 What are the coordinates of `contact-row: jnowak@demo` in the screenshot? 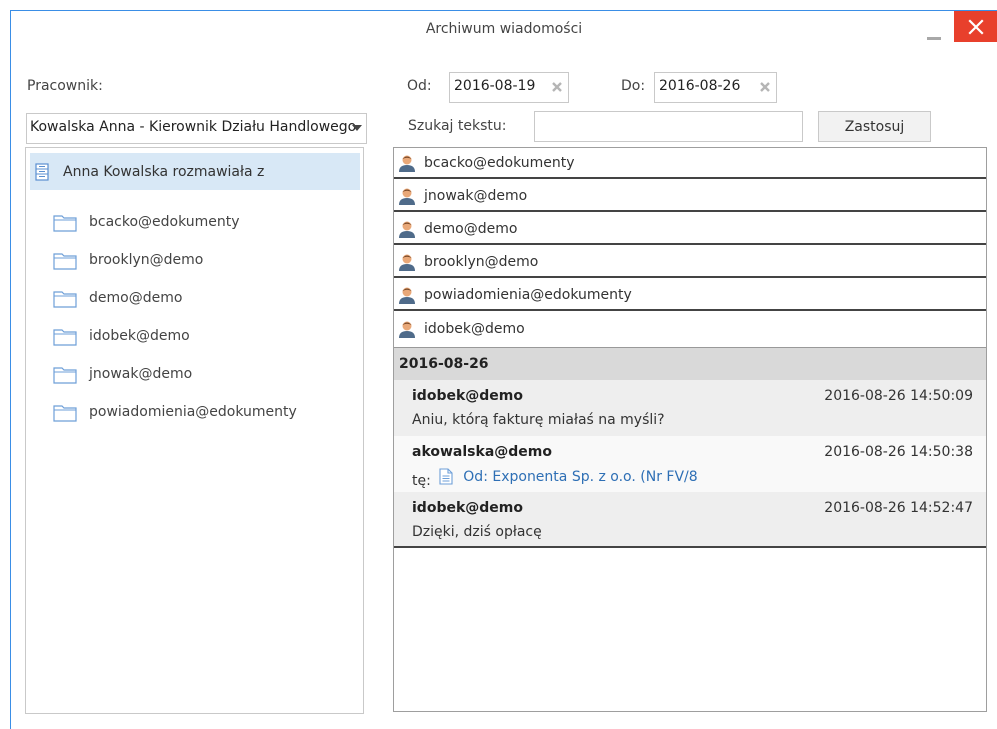 It's located at (690, 196).